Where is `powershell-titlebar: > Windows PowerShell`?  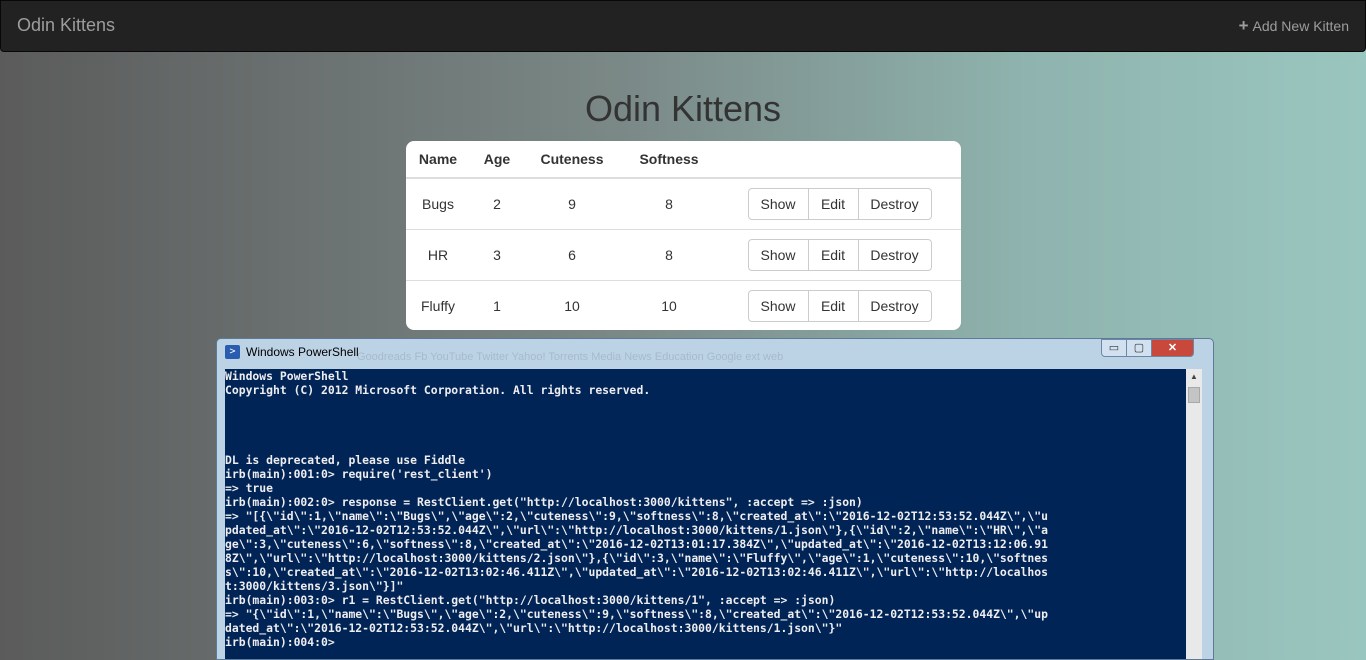
powershell-titlebar: > Windows PowerShell is located at coordinates (292, 352).